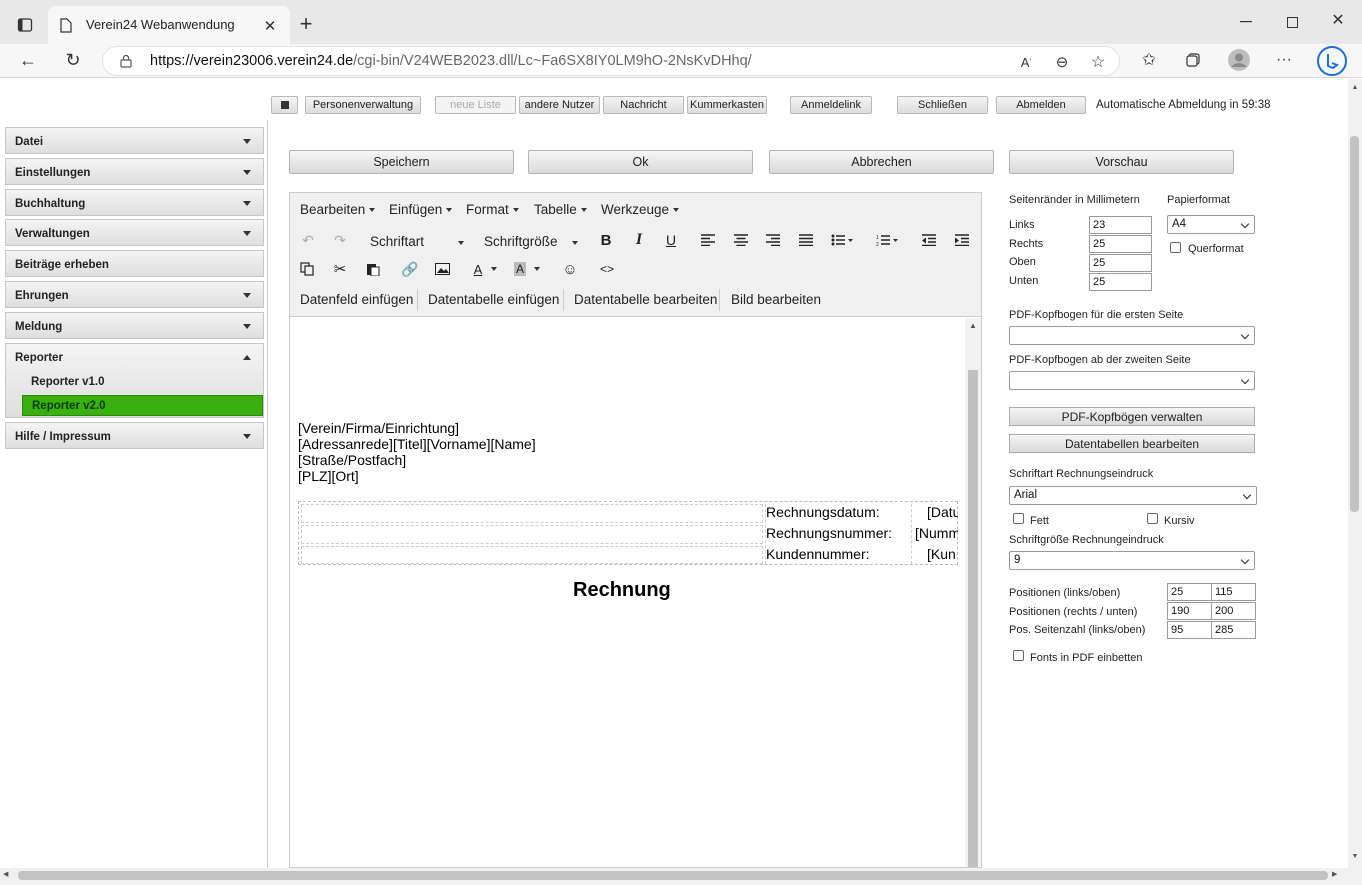 The image size is (1362, 885). What do you see at coordinates (73, 60) in the screenshot?
I see `reload-icon: ↻` at bounding box center [73, 60].